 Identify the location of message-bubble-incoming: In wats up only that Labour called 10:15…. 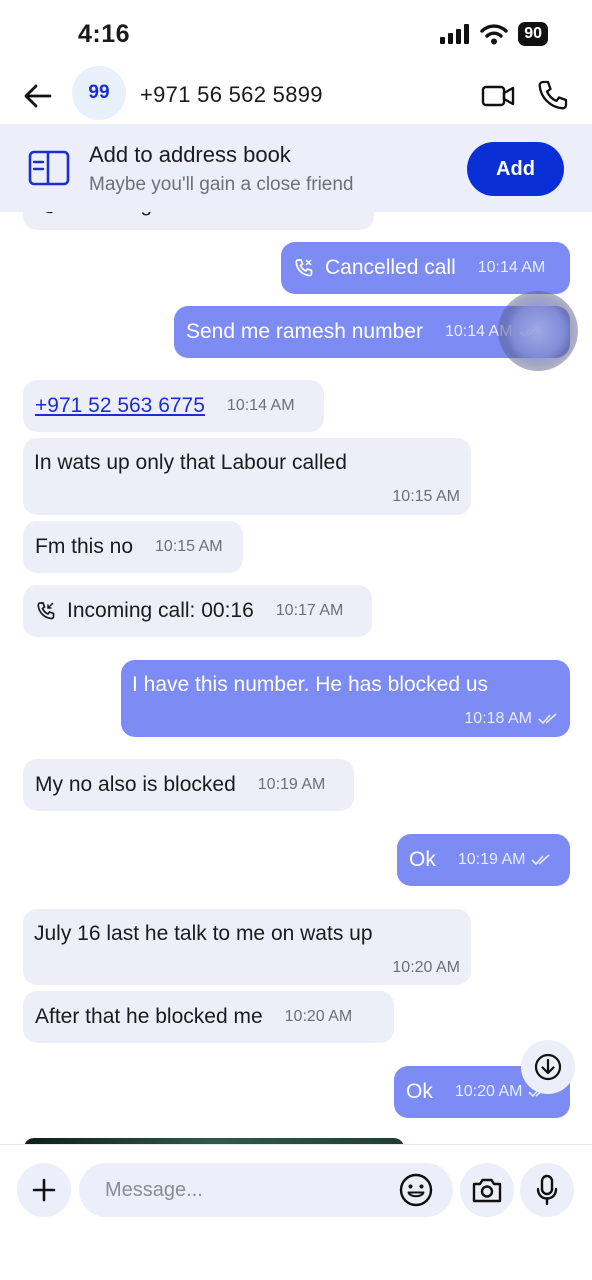
(247, 476).